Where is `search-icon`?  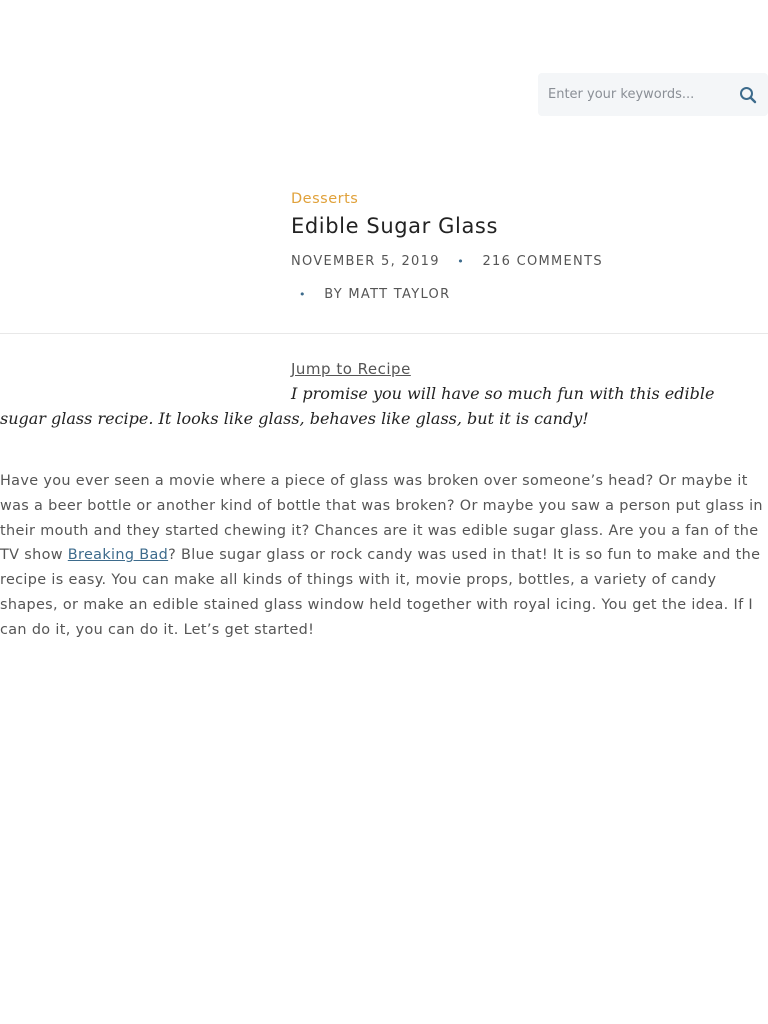 search-icon is located at coordinates (748, 95).